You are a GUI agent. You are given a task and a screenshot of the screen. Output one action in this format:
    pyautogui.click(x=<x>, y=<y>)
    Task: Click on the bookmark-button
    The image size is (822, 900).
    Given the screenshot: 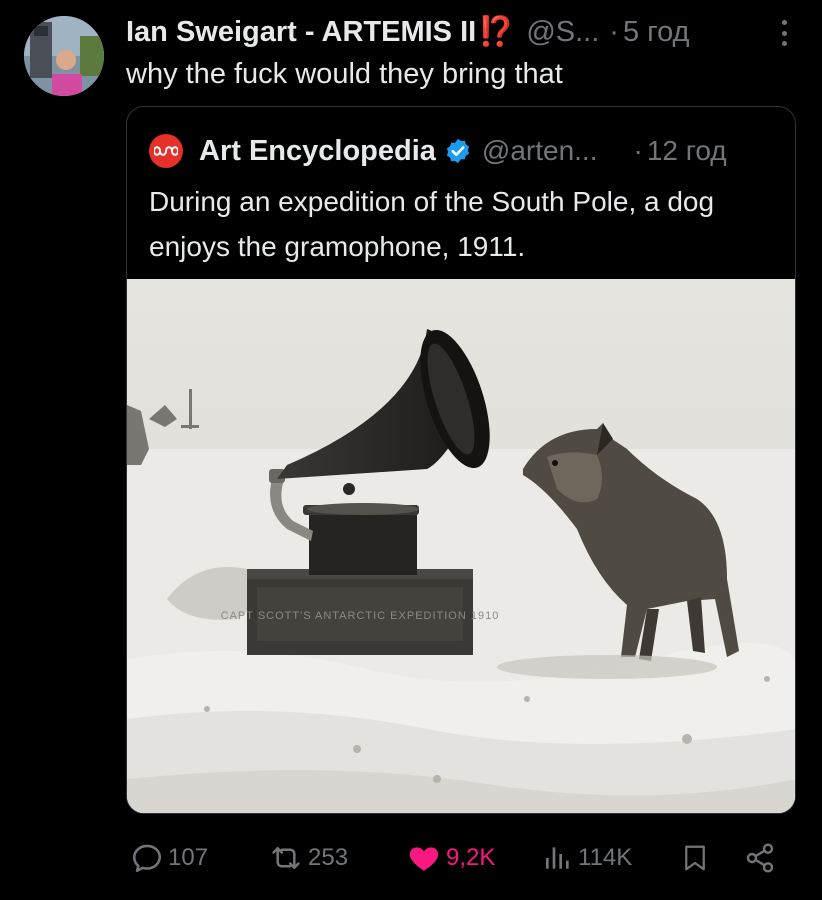 What is the action you would take?
    pyautogui.click(x=695, y=858)
    